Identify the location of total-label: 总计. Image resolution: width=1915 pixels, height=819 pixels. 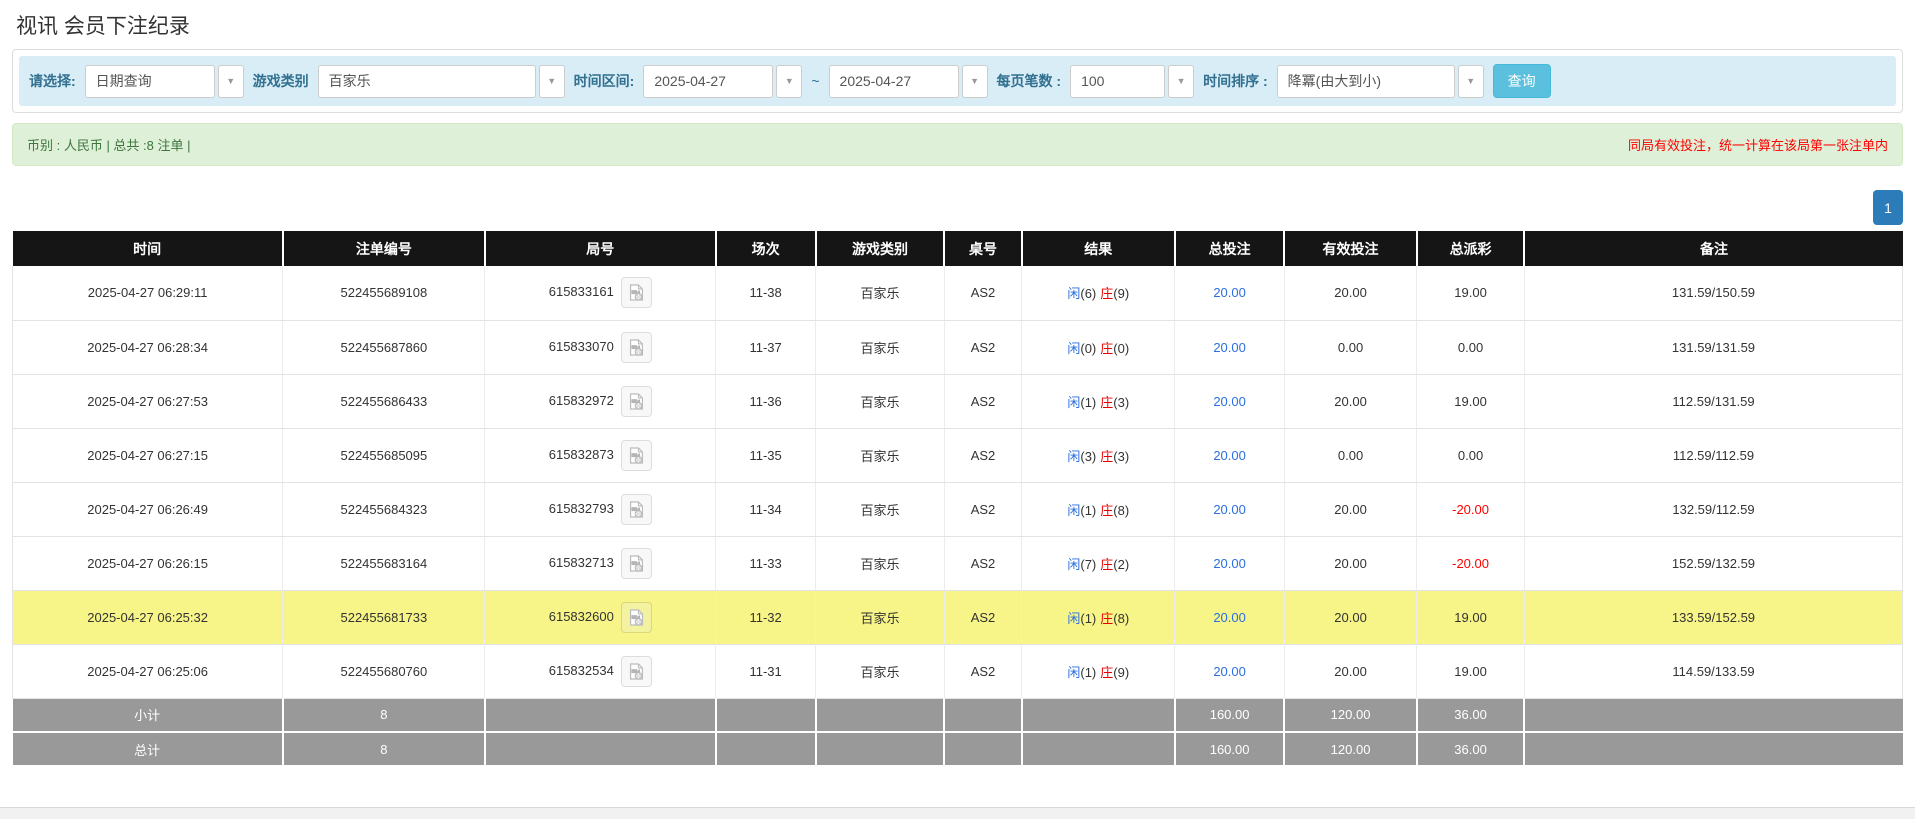
(148, 749).